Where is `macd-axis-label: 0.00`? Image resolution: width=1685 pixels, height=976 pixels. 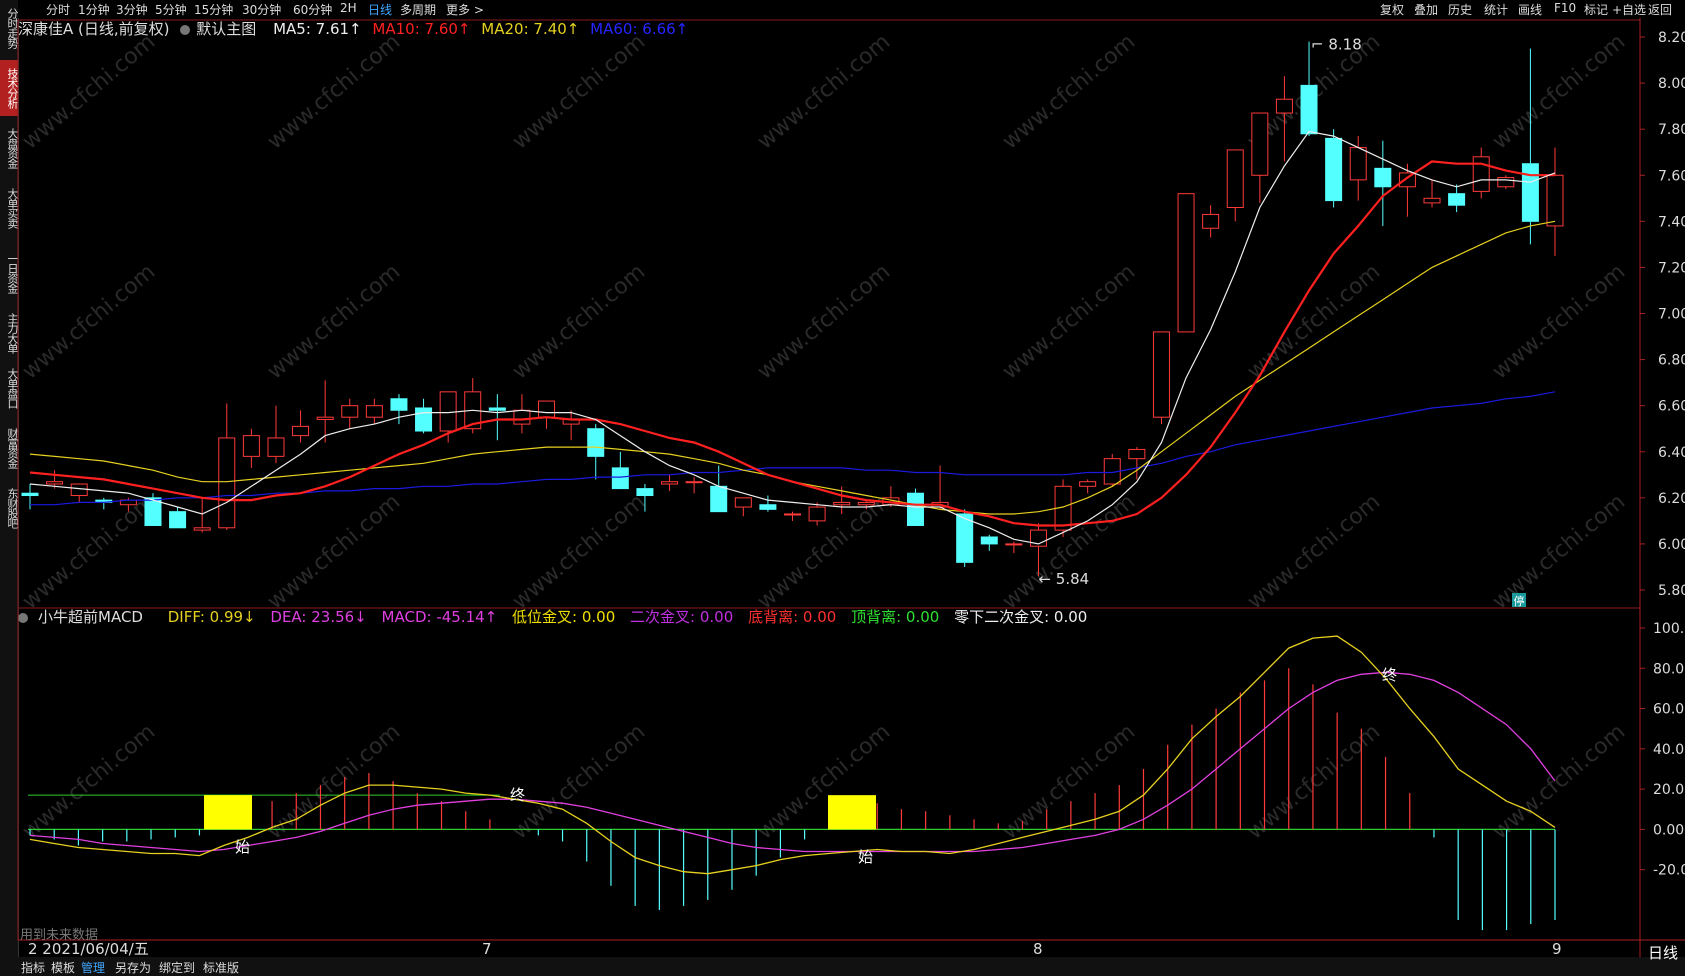
macd-axis-label: 0.00 is located at coordinates (1668, 830).